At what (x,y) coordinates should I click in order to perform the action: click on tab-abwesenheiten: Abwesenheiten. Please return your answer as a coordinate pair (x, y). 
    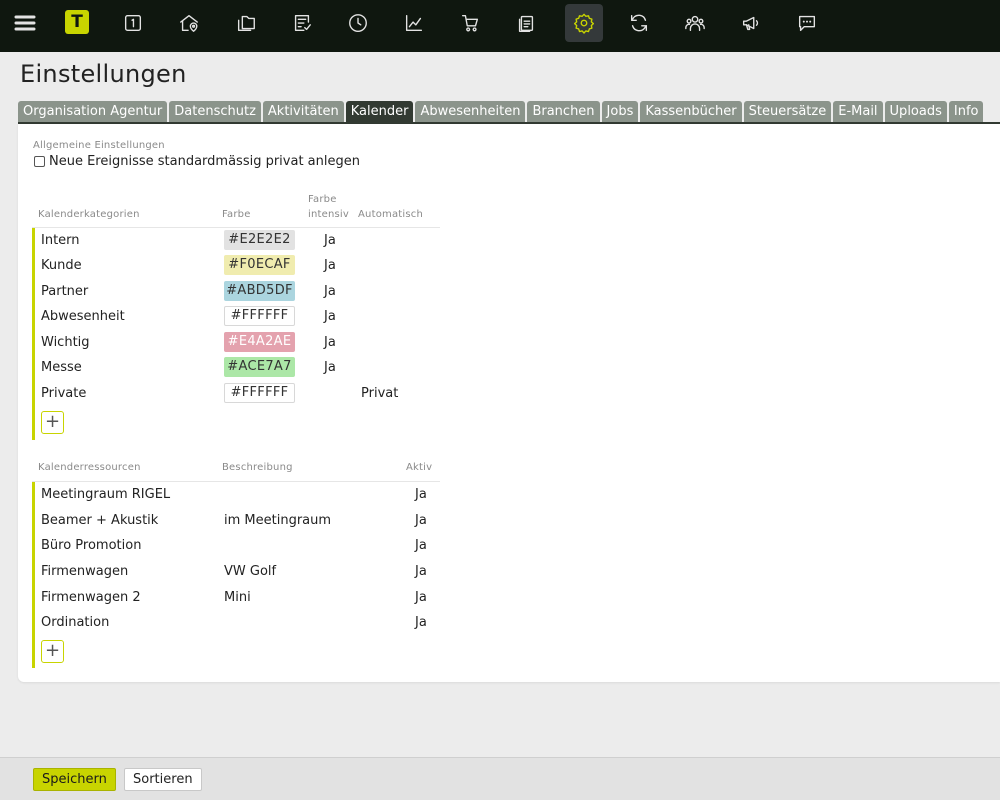
    Looking at the image, I should click on (470, 112).